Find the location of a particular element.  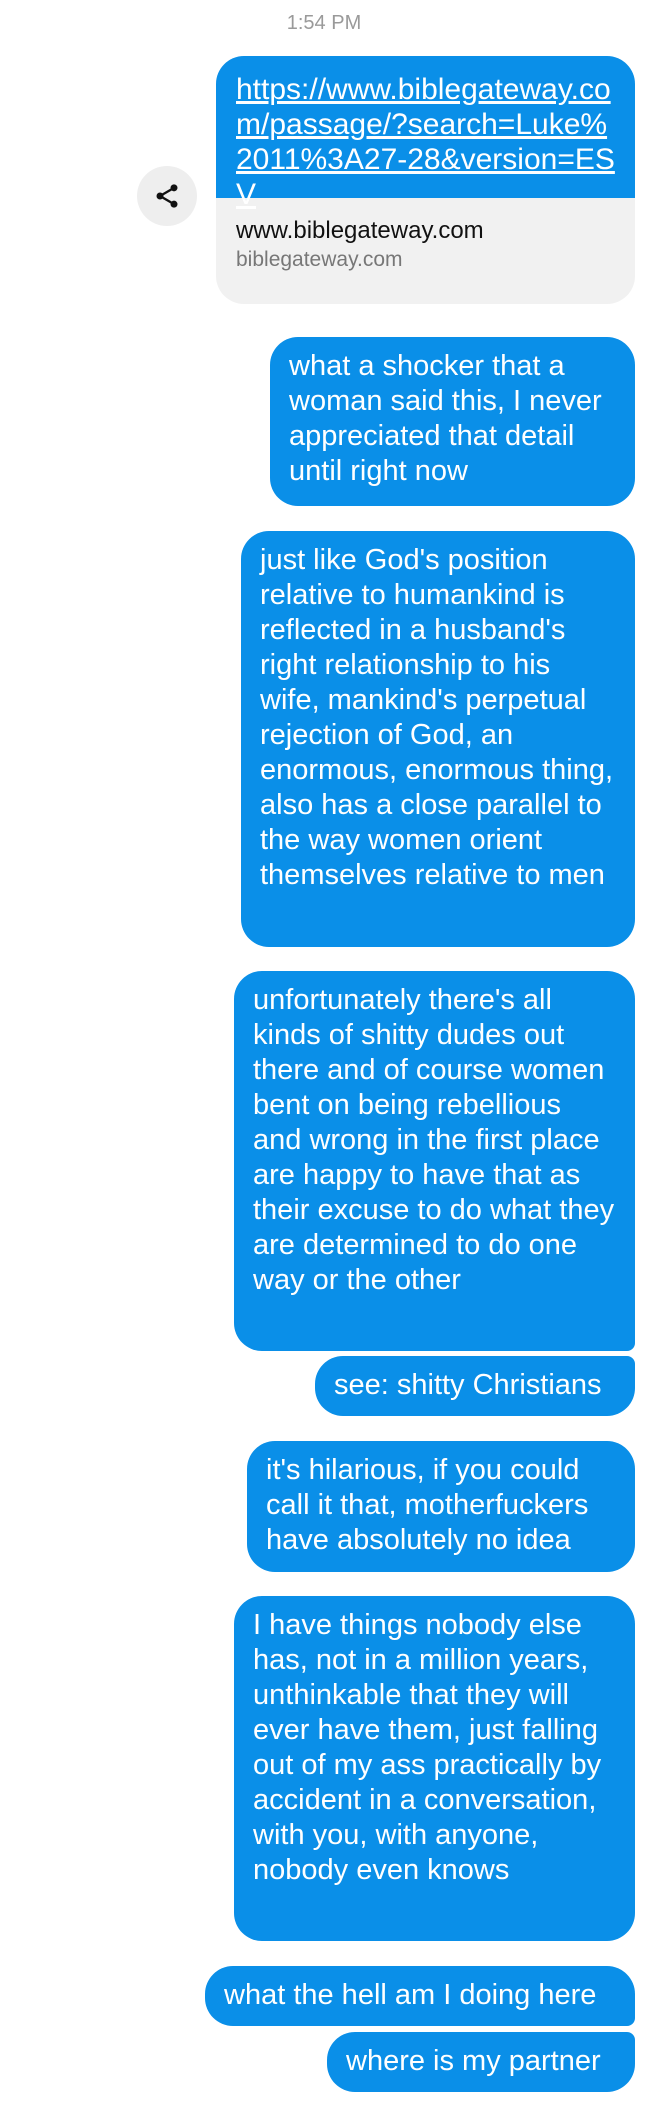

link-preview: www.biblegateway.com biblegateway.com is located at coordinates (425, 251).